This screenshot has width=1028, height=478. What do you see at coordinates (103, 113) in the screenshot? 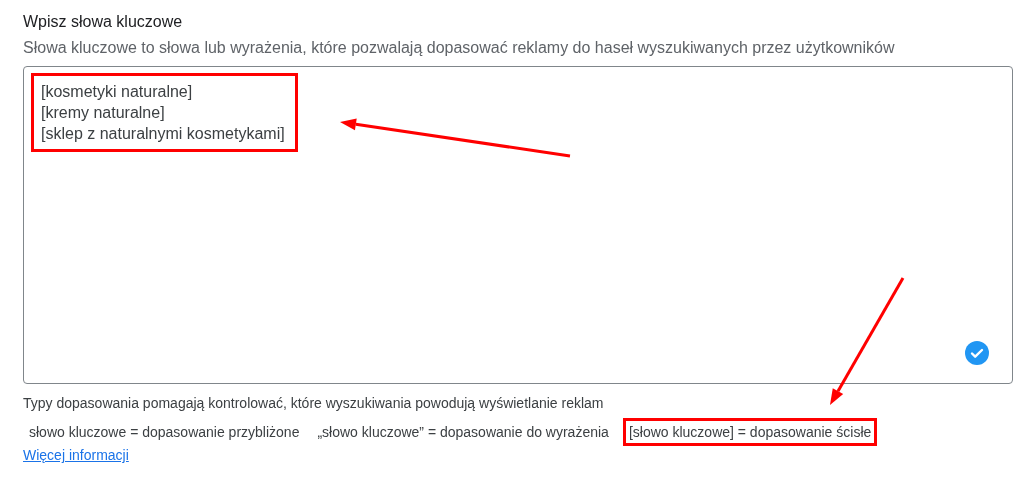
I see `keyword-line: [kremy naturalne]` at bounding box center [103, 113].